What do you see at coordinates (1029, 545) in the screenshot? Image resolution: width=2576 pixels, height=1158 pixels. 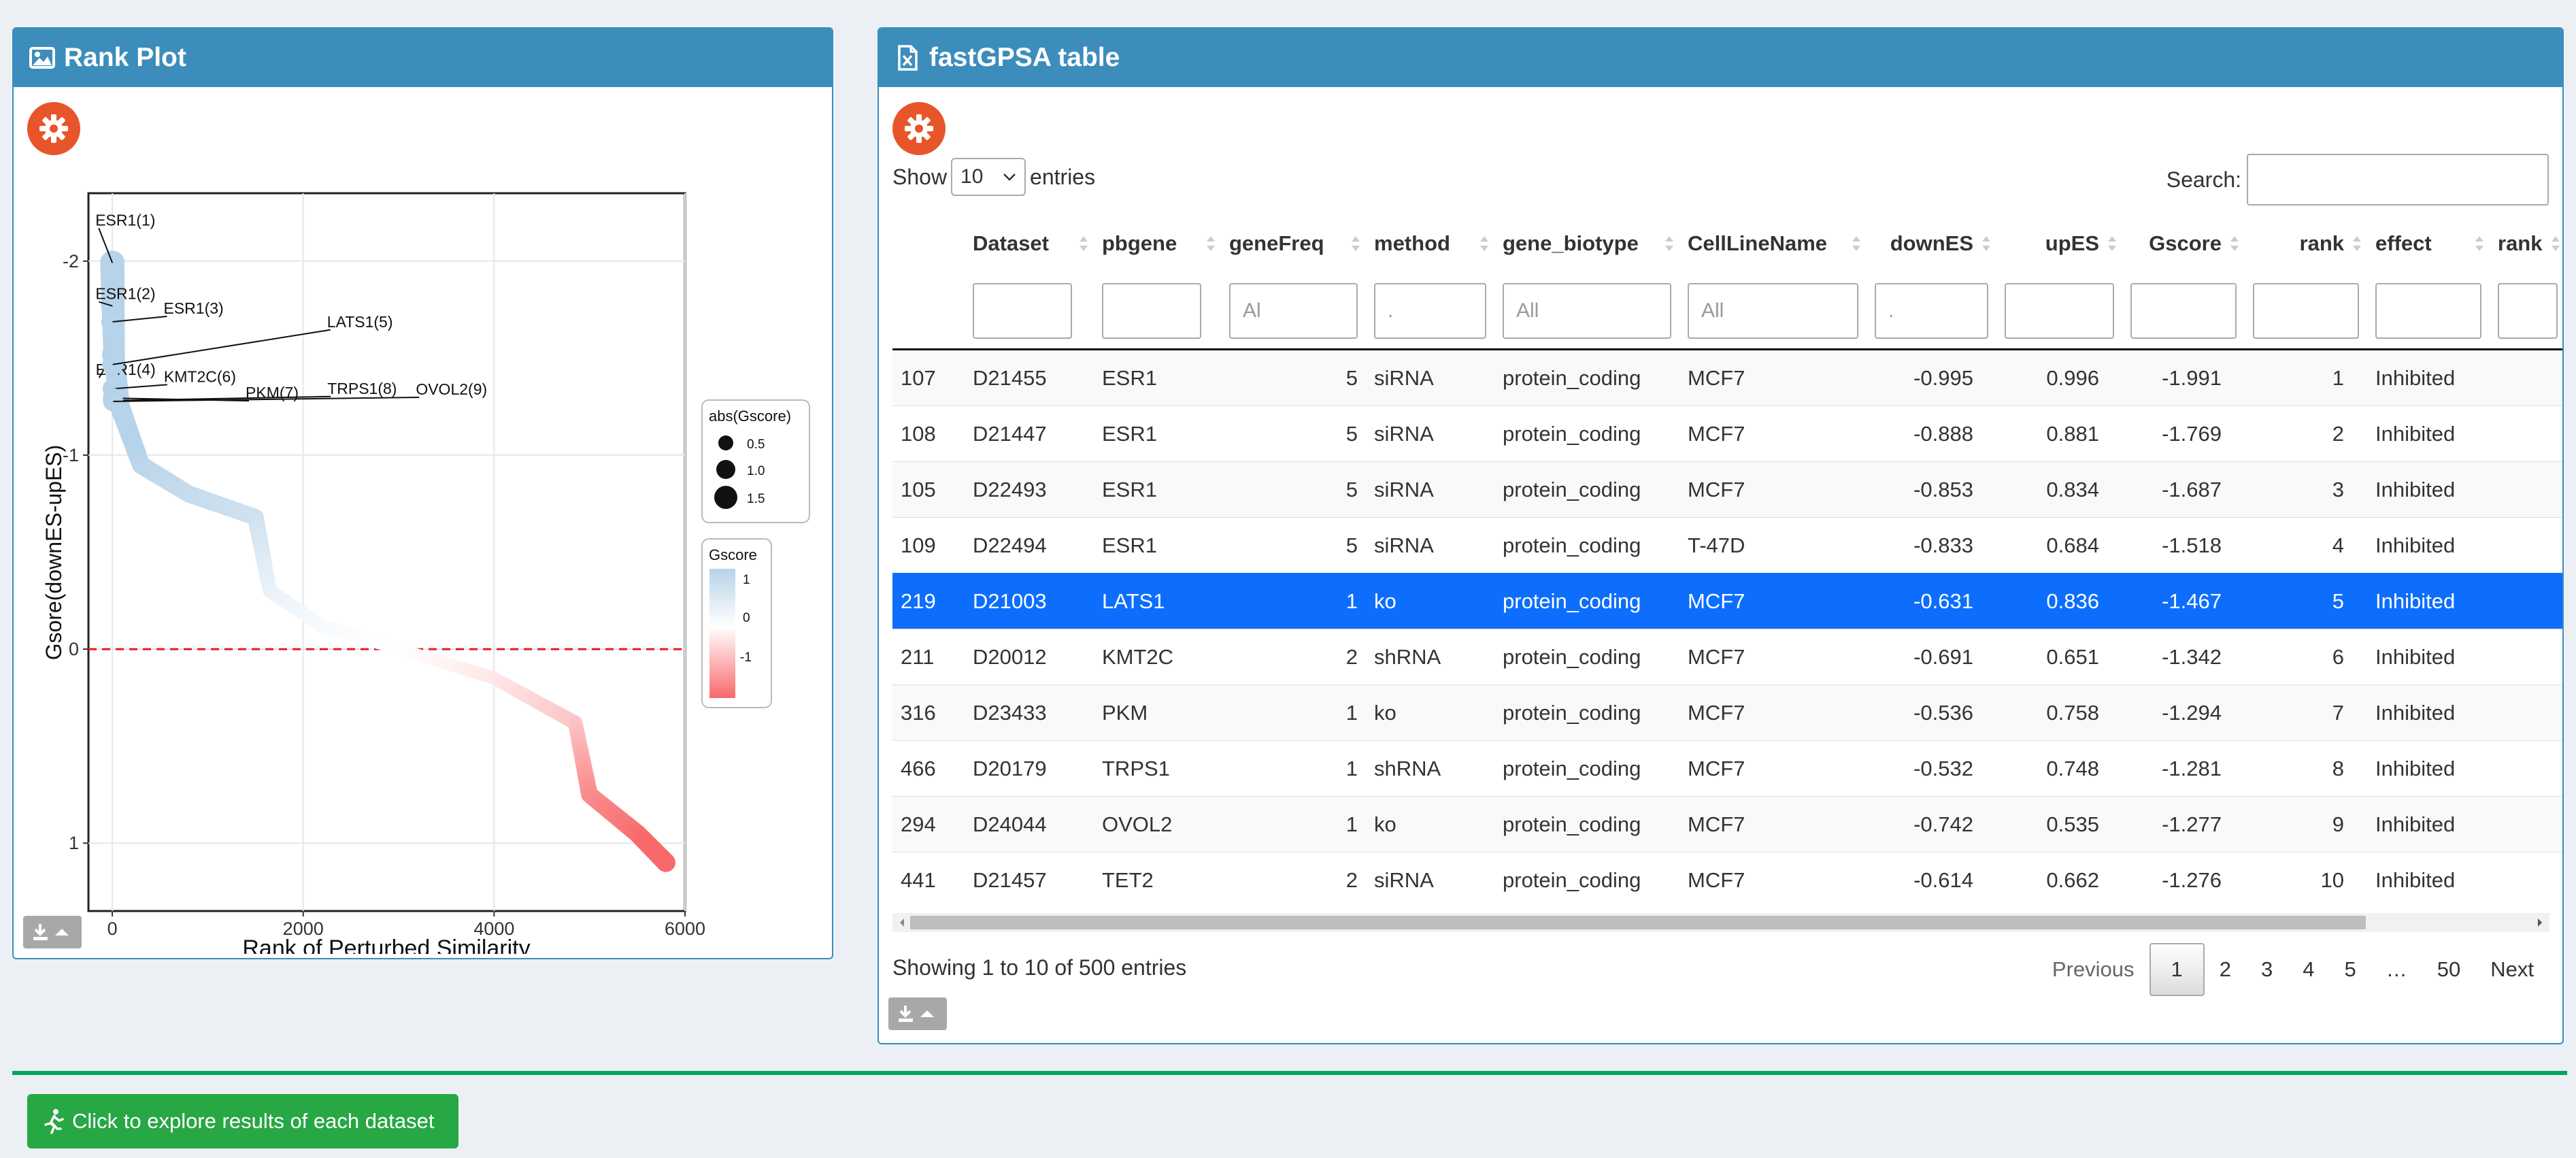 I see `table-cell: D22494` at bounding box center [1029, 545].